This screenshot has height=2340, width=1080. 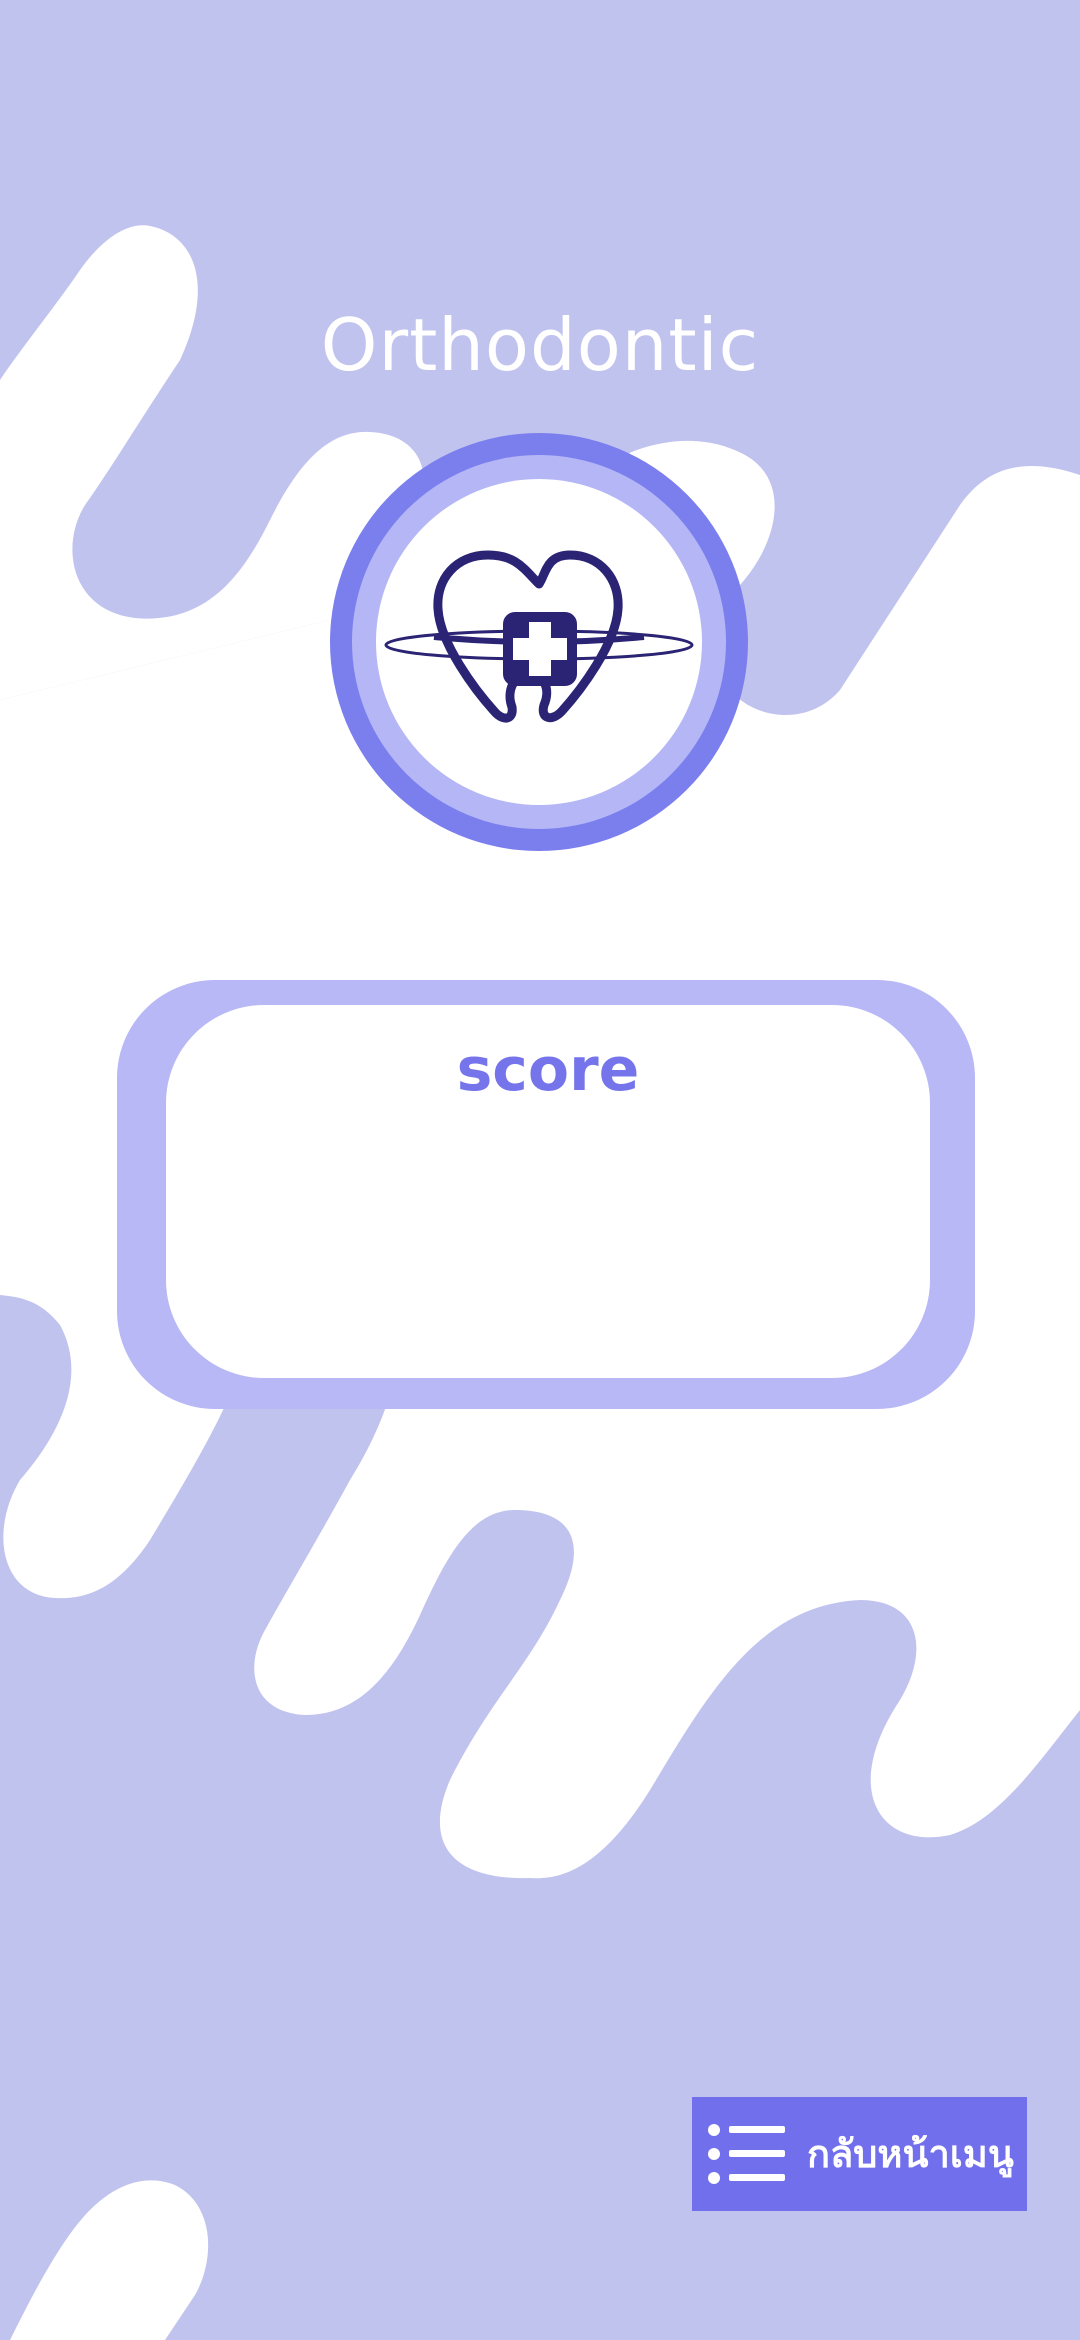 What do you see at coordinates (539, 636) in the screenshot?
I see `tooth-heart-cross-icon` at bounding box center [539, 636].